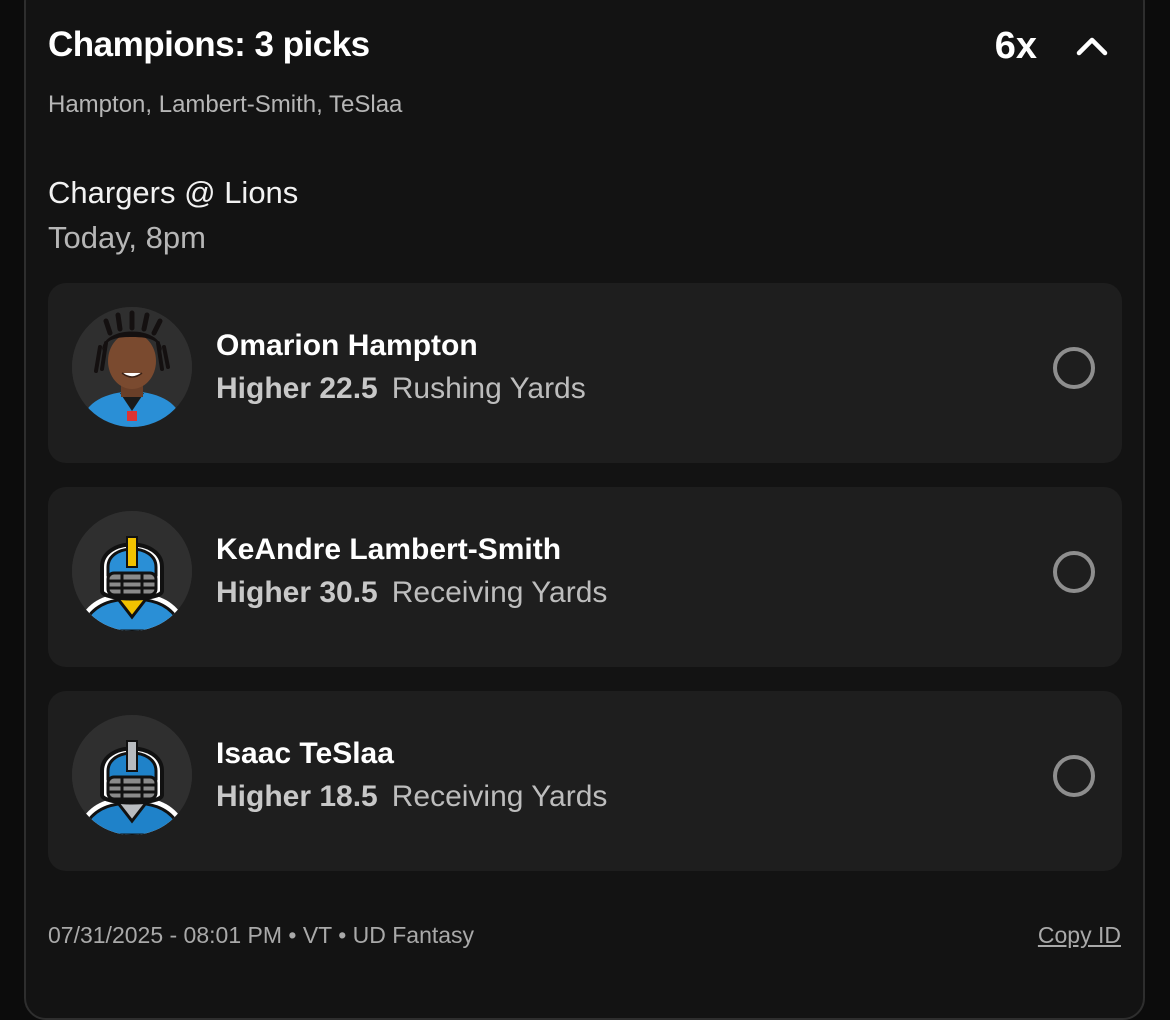  I want to click on player-name: KeAndre Lambert-Smith, so click(389, 549).